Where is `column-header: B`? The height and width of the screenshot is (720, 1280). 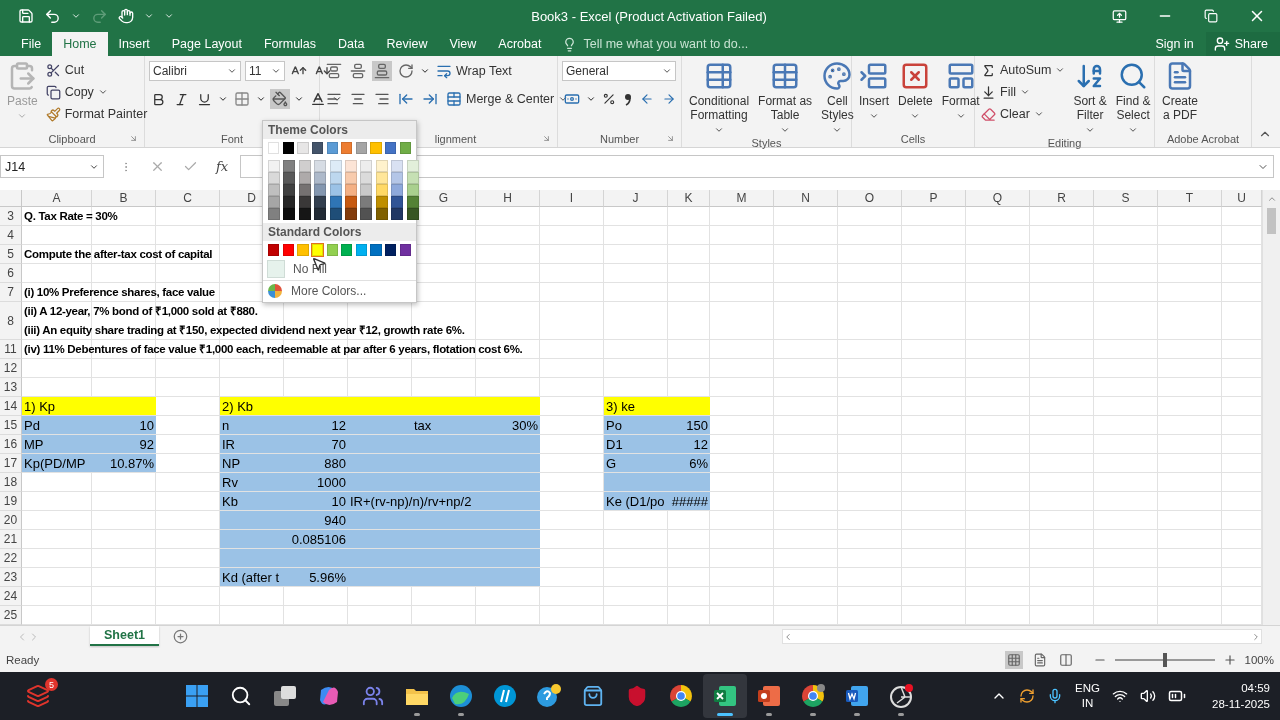
column-header: B is located at coordinates (123, 198).